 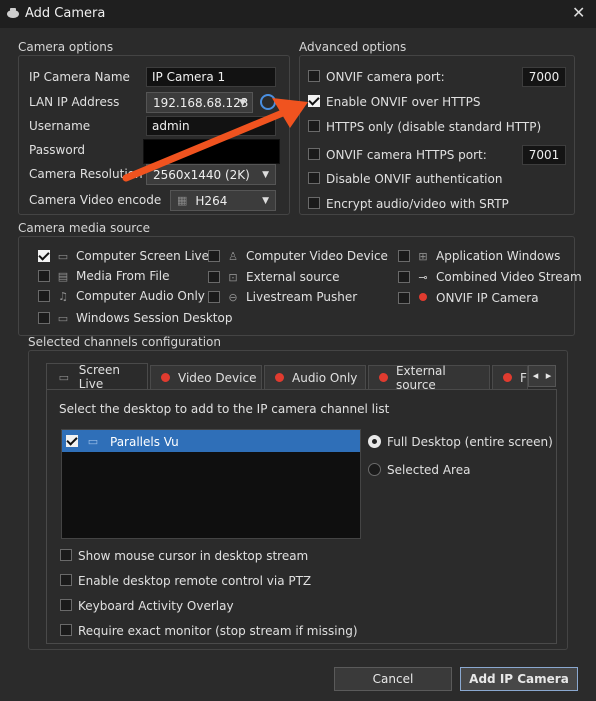 I want to click on camera-app-icon, so click(x=13, y=13).